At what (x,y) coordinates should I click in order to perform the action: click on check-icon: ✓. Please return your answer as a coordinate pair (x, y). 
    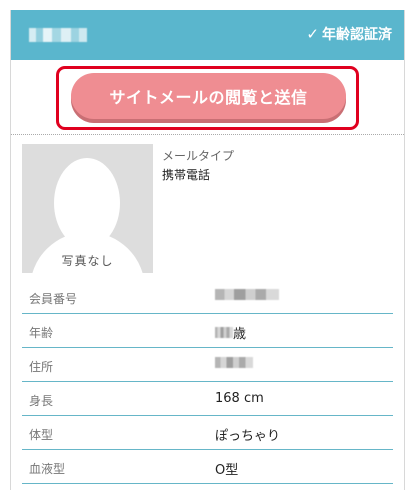
    Looking at the image, I should click on (312, 34).